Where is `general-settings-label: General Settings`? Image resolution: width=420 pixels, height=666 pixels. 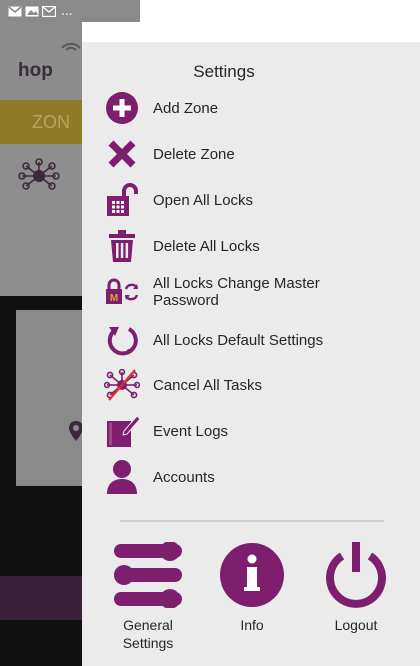 general-settings-label: General Settings is located at coordinates (148, 634).